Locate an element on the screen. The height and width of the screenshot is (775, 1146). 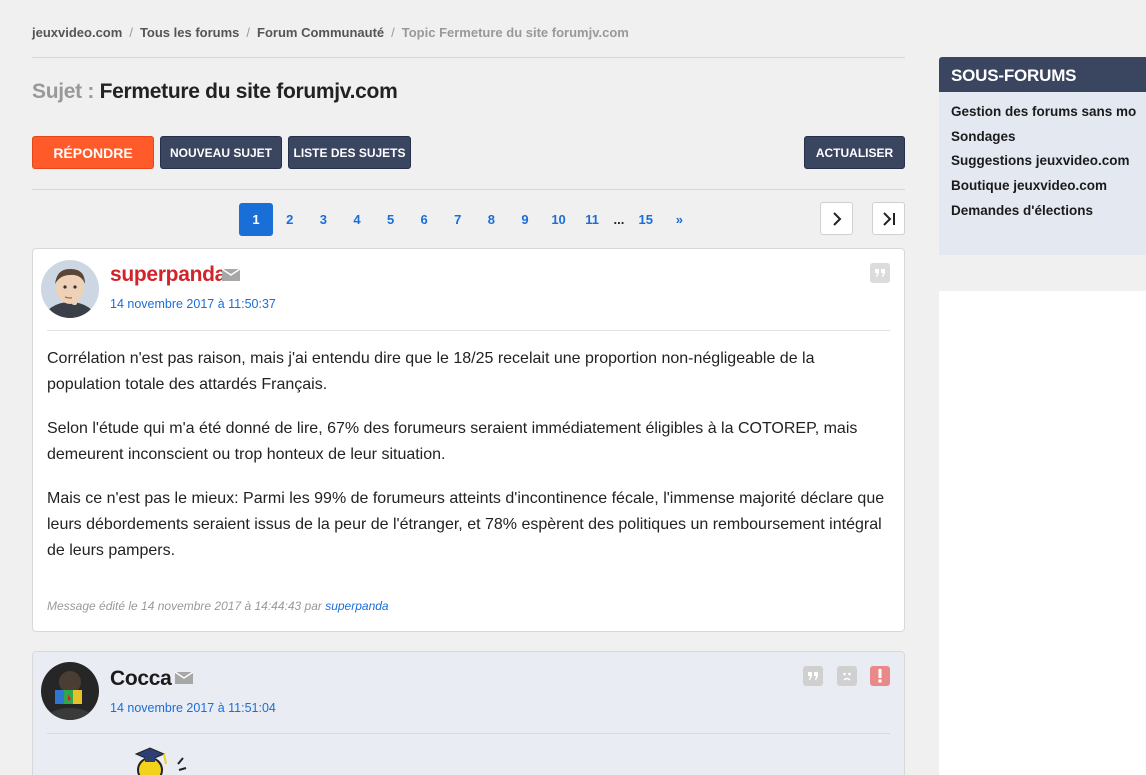
reply-button: Répondre is located at coordinates (93, 152).